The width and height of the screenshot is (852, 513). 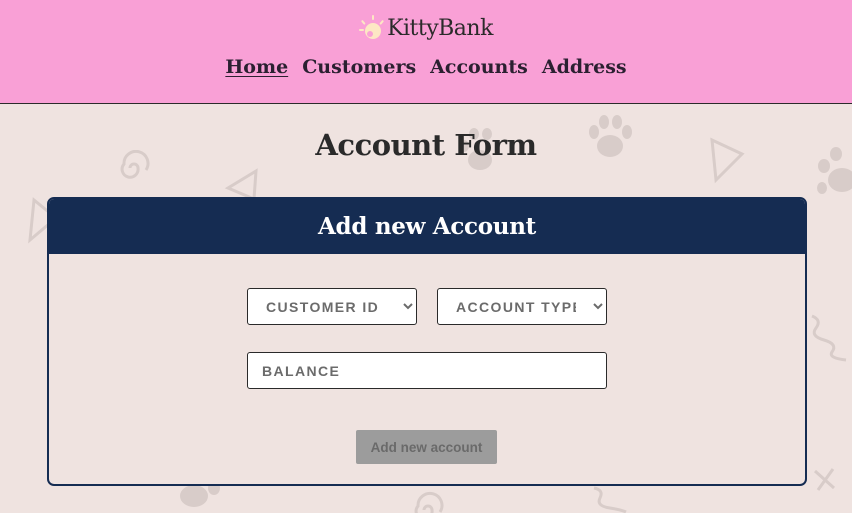 I want to click on nav-address-link: Address, so click(x=584, y=67).